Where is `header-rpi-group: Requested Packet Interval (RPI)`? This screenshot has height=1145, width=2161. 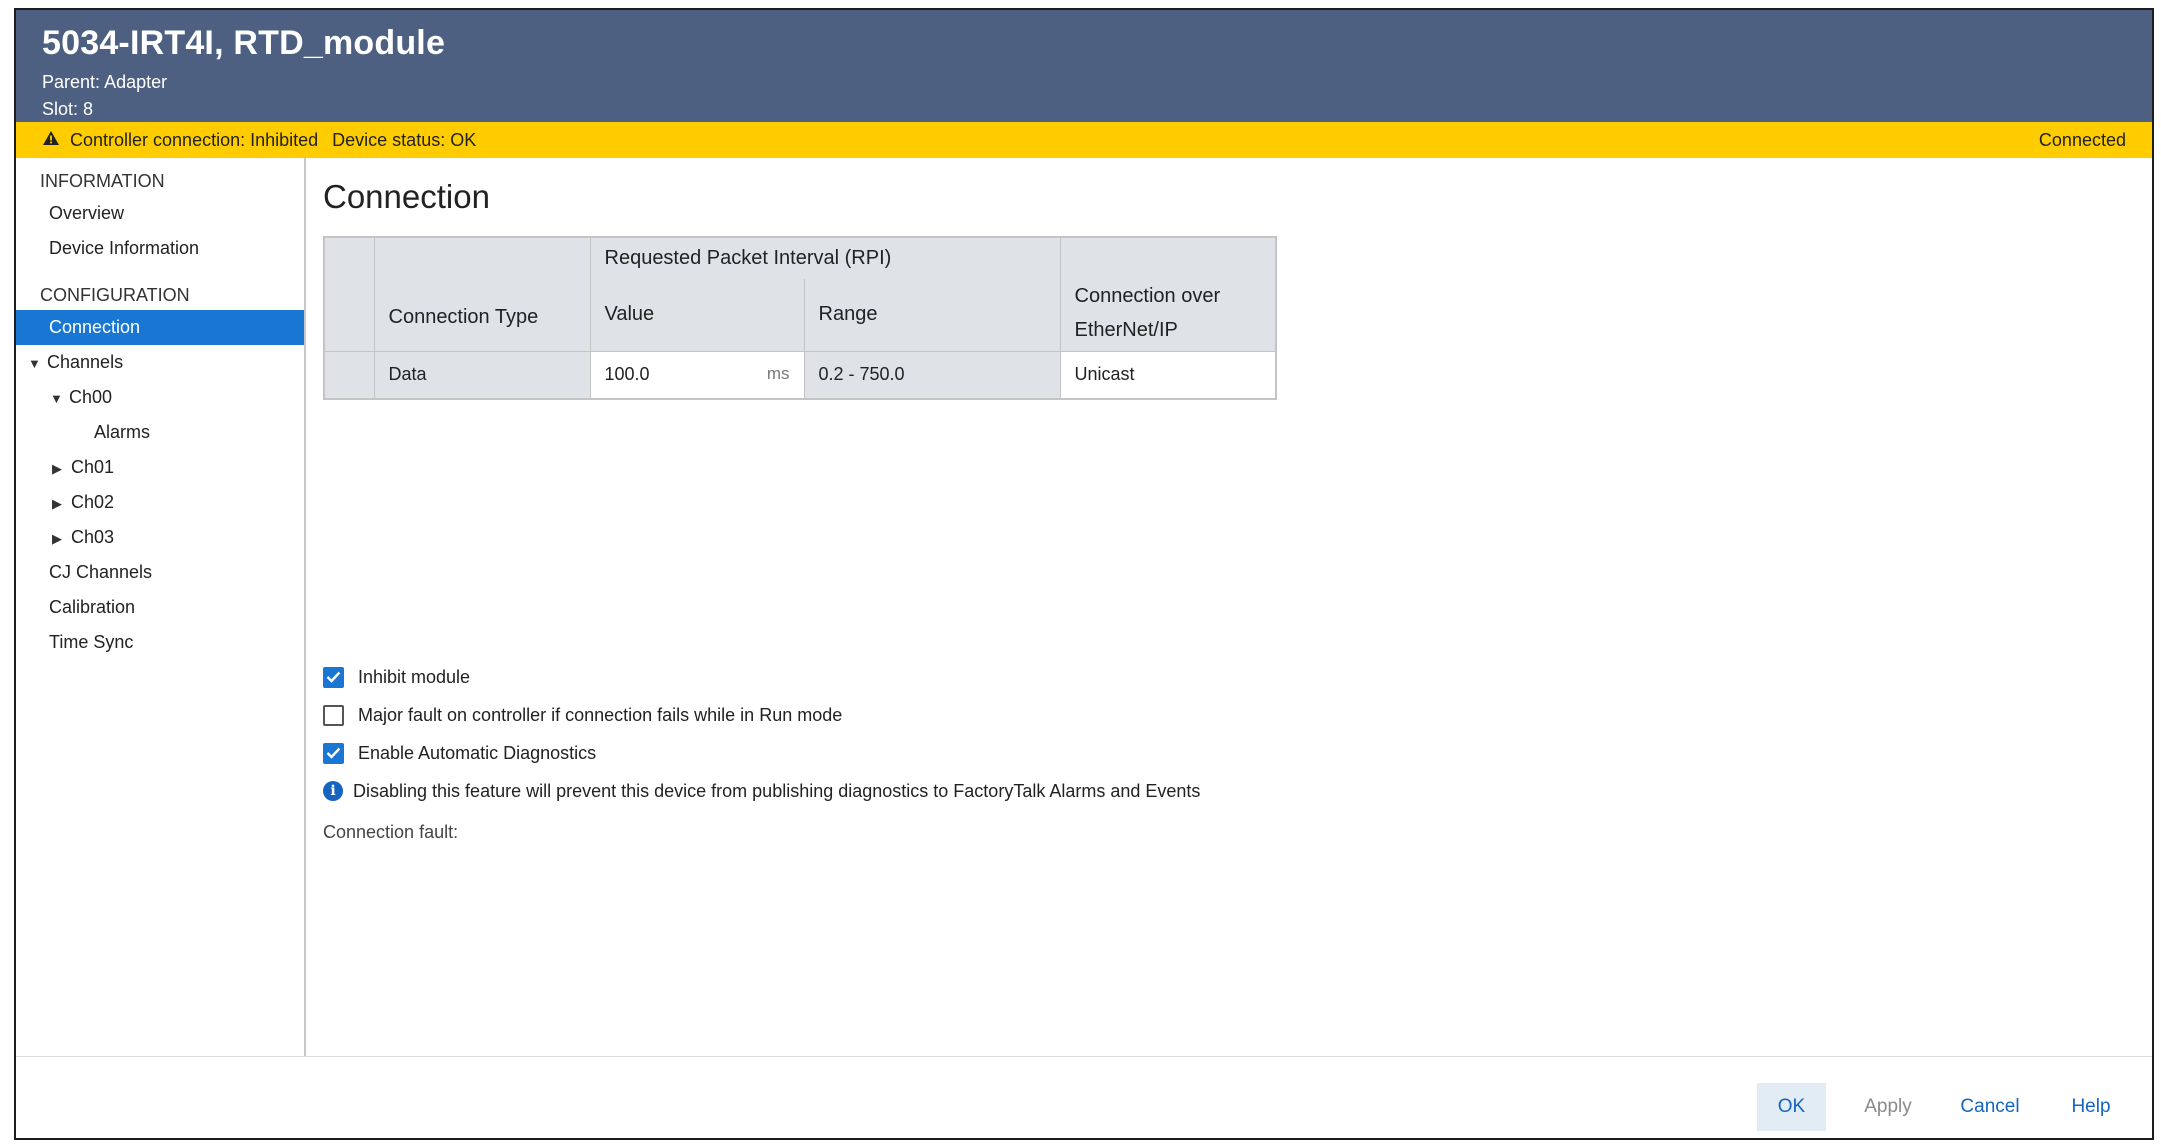
header-rpi-group: Requested Packet Interval (RPI) is located at coordinates (825, 257).